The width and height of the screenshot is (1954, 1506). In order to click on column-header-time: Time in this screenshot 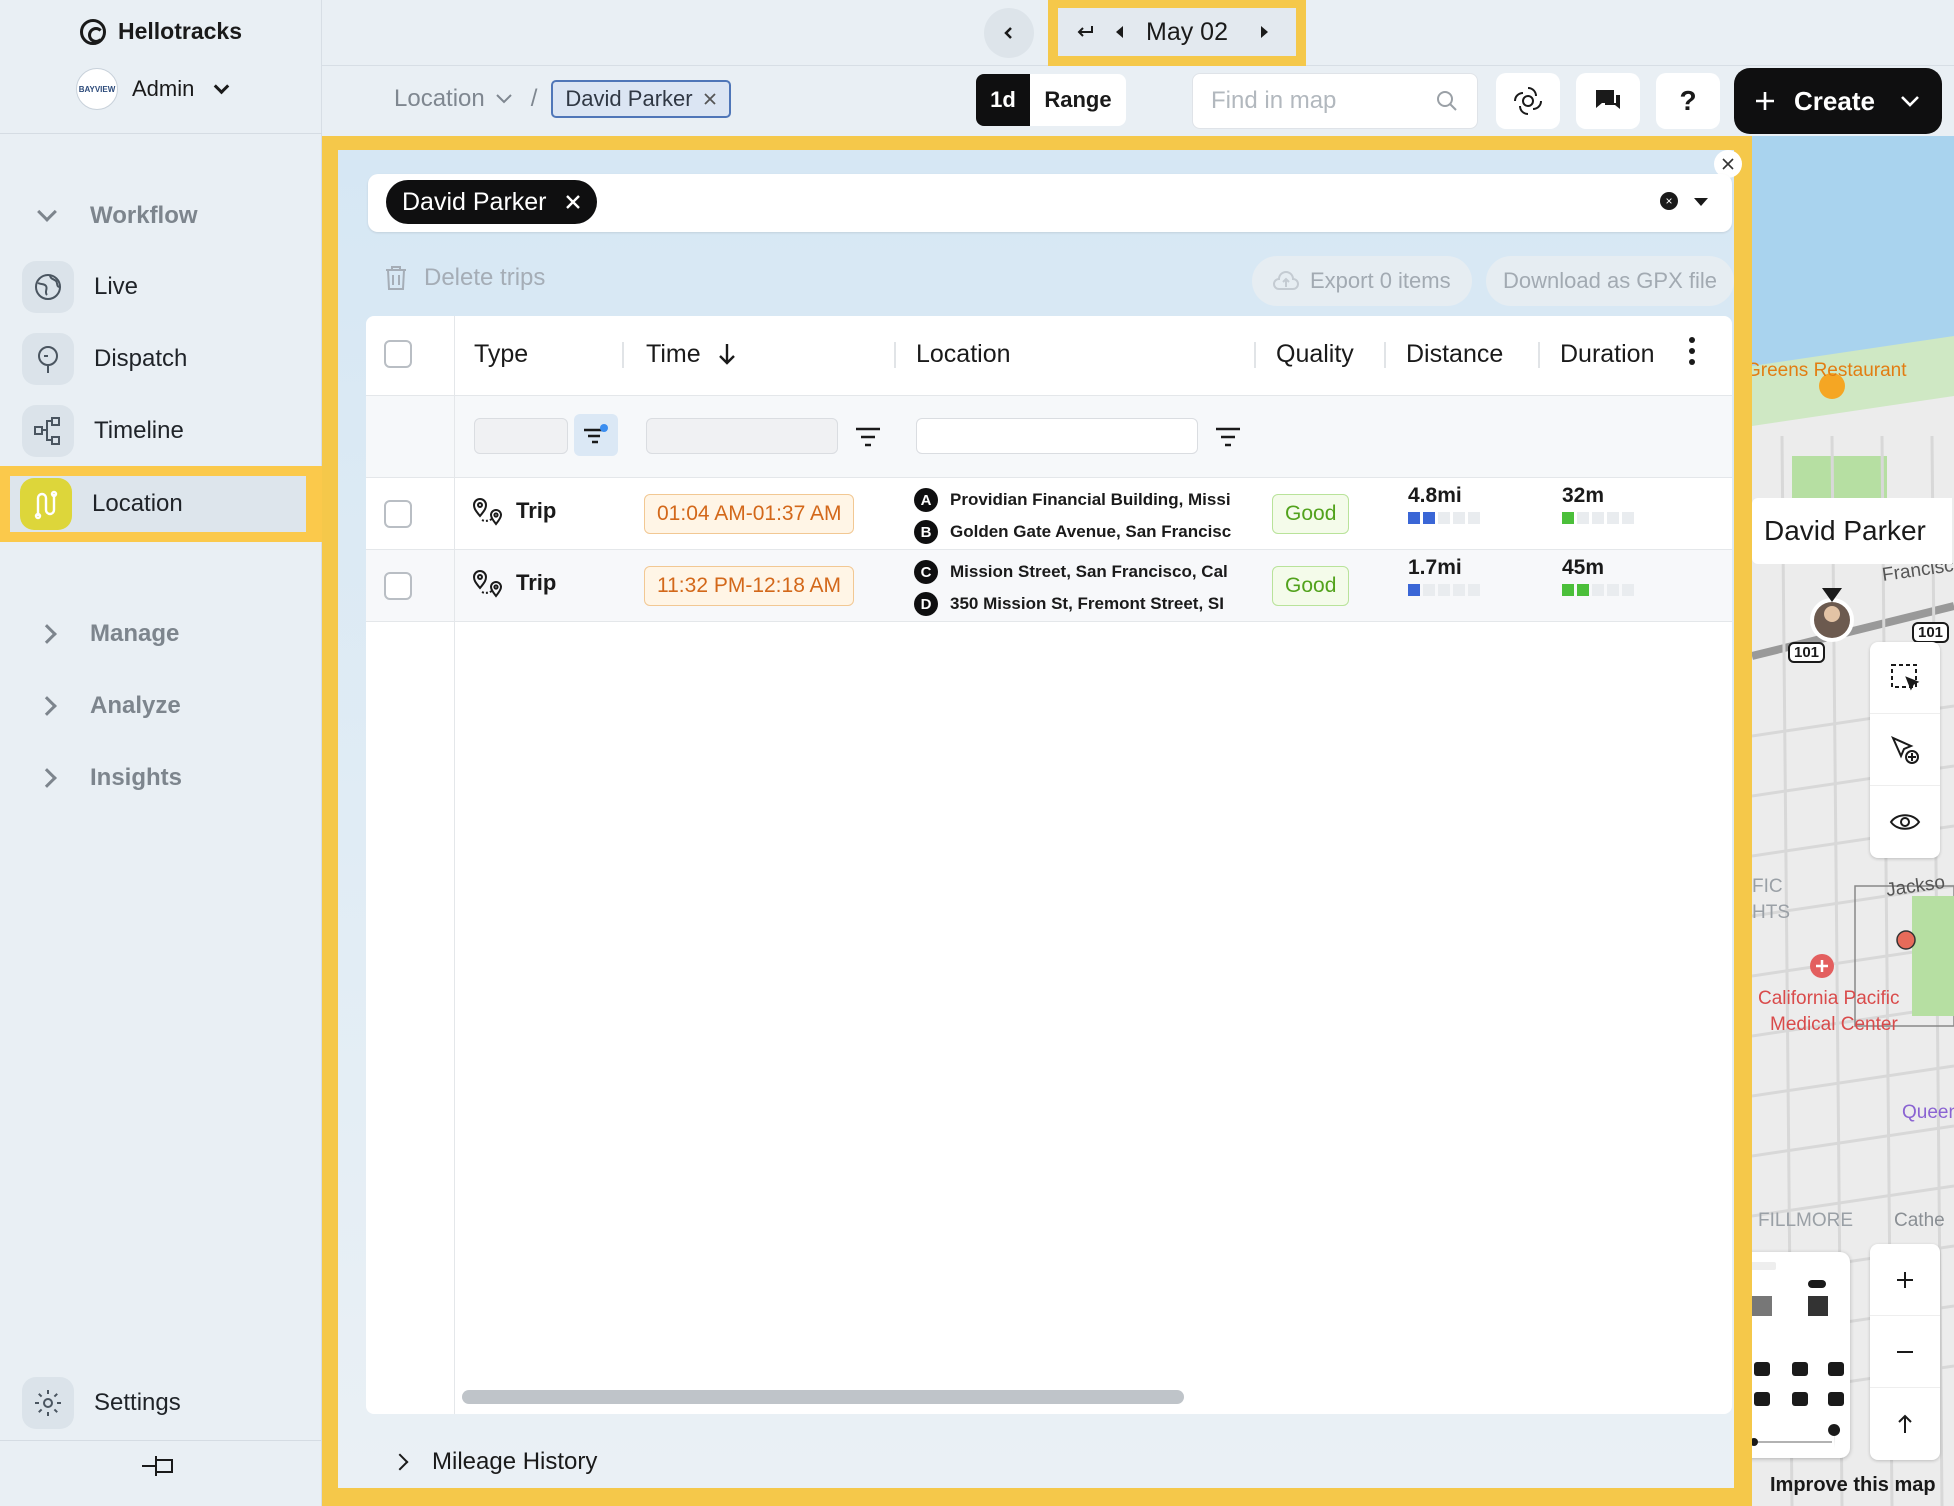, I will do `click(673, 354)`.